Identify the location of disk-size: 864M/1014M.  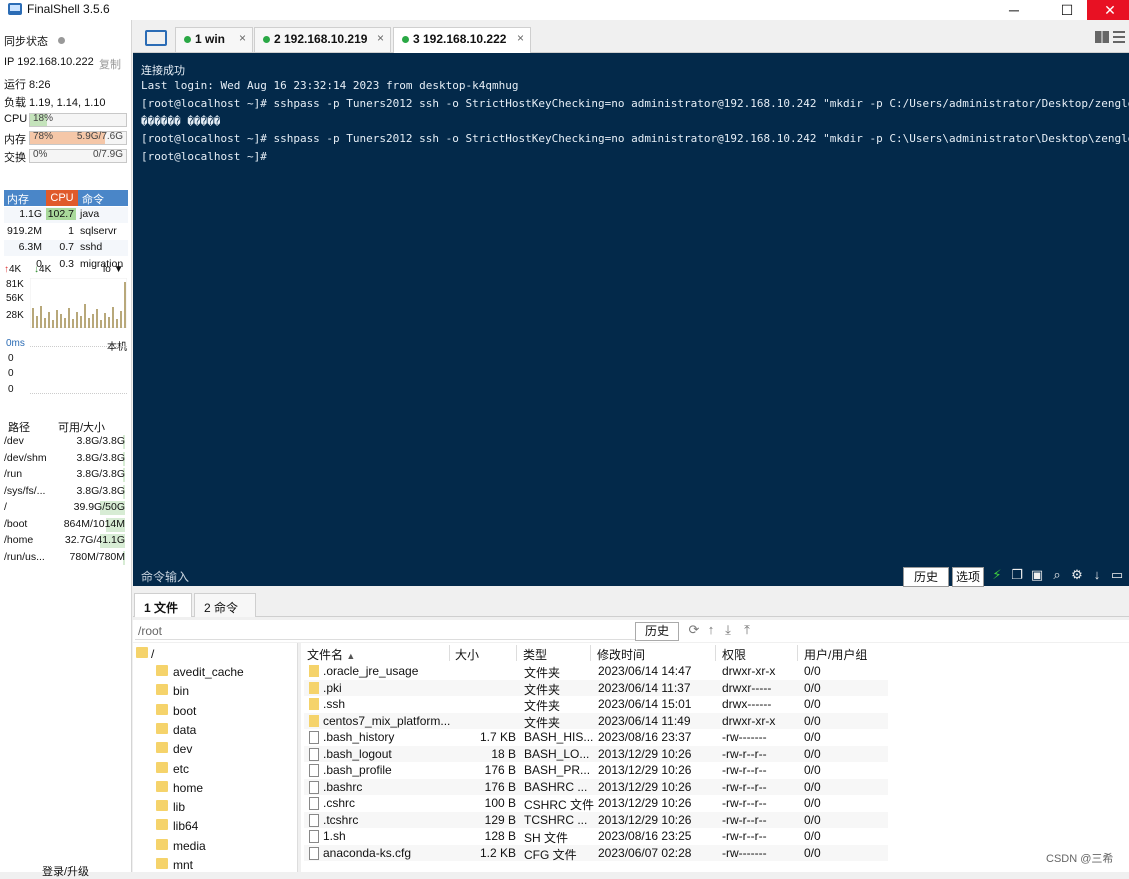
(94, 523).